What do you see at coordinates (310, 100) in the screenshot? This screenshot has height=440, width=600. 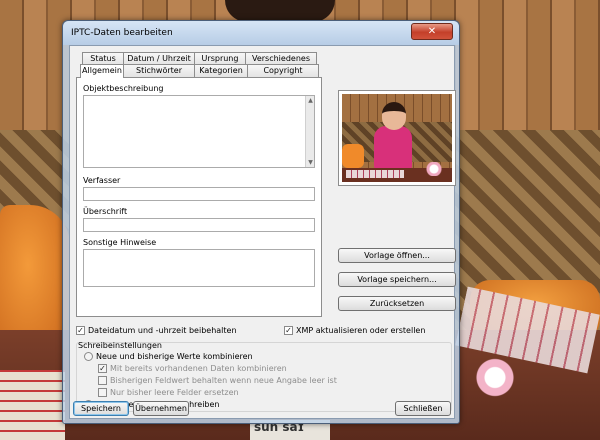 I see `scroll-up-arrow-icon: ▲` at bounding box center [310, 100].